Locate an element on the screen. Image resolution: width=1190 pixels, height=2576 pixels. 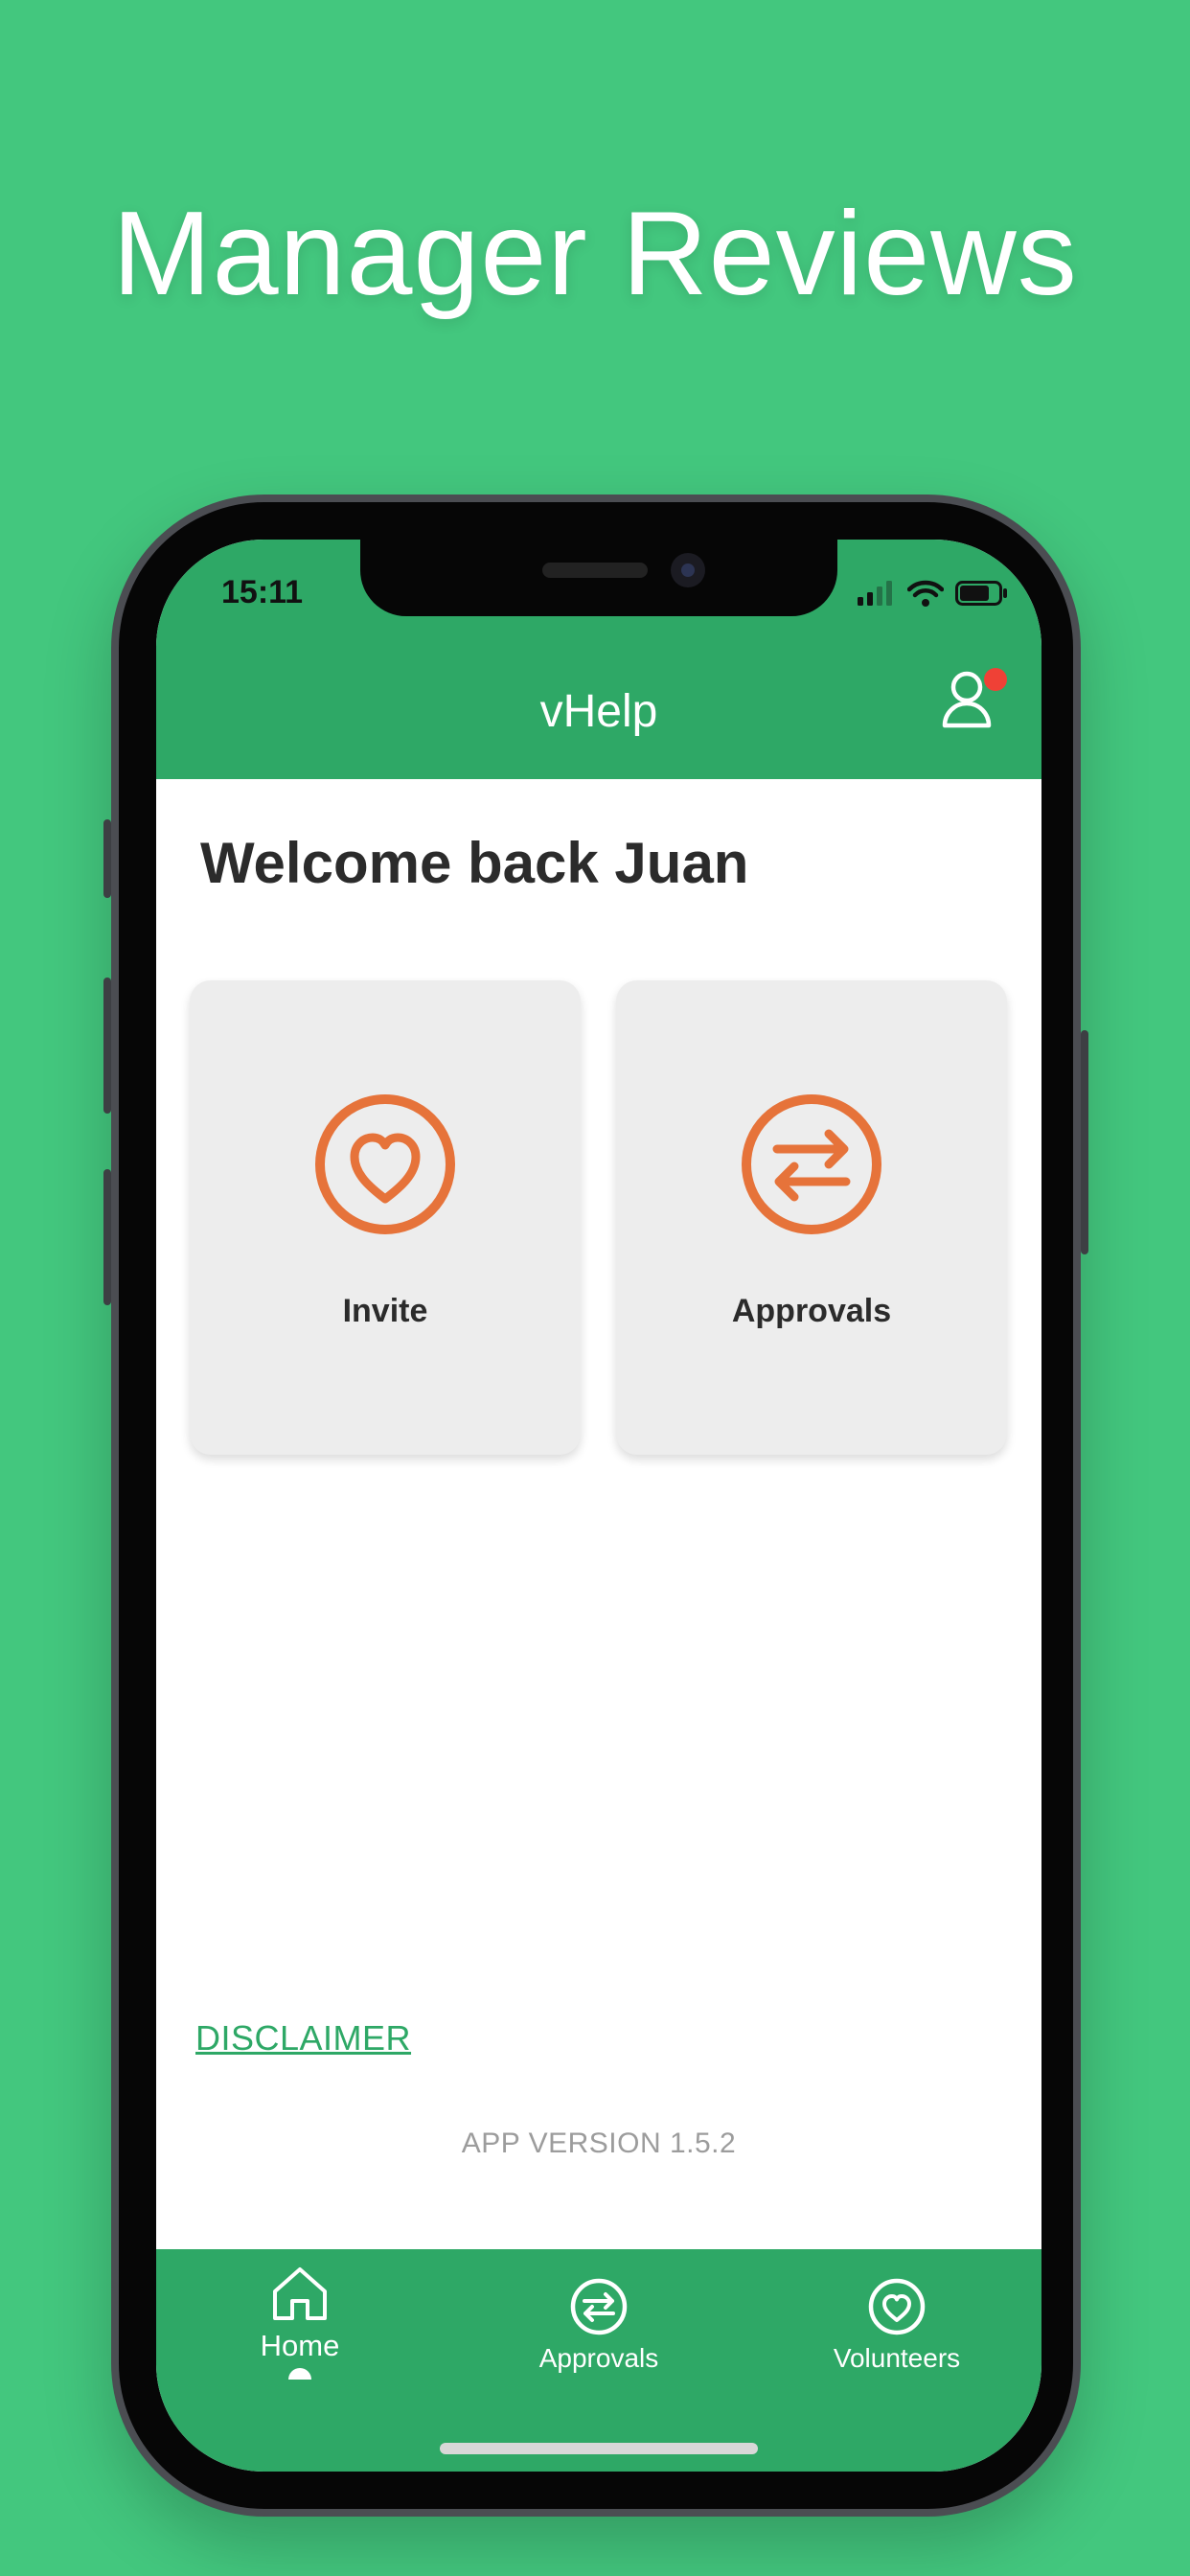
tab-volunteers: Volunteers is located at coordinates (897, 2345).